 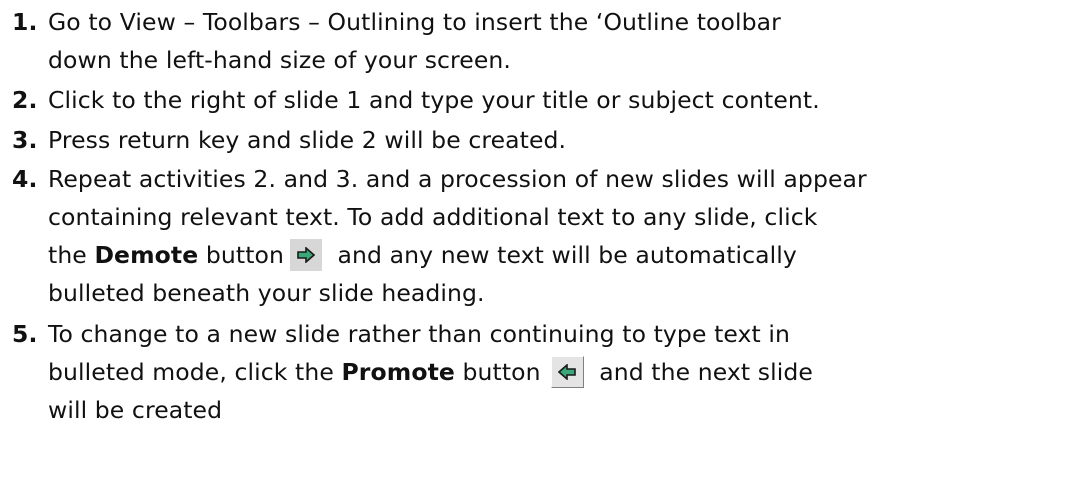 I want to click on step-number: 5., so click(x=25, y=334).